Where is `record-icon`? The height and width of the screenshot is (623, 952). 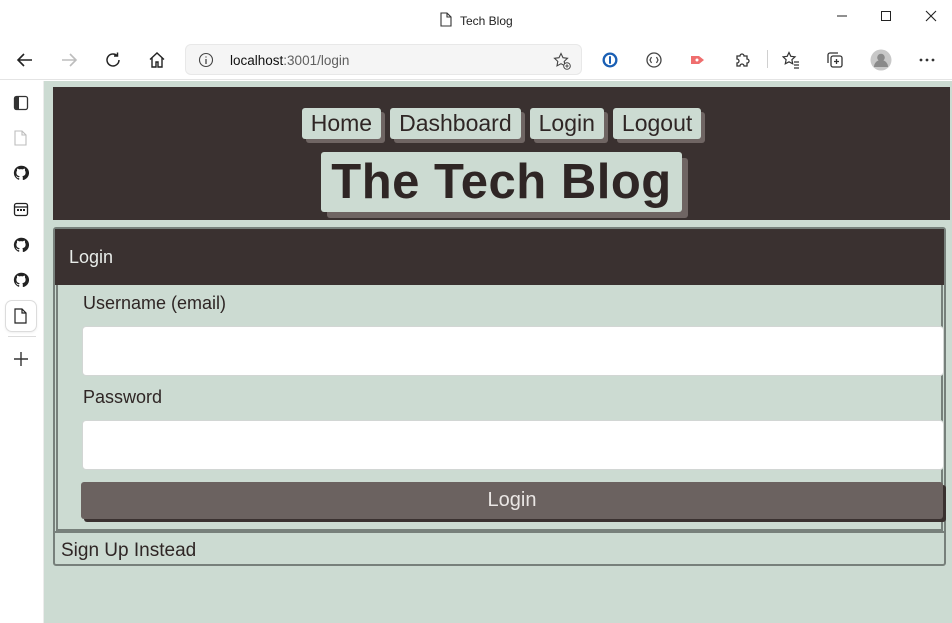 record-icon is located at coordinates (697, 60).